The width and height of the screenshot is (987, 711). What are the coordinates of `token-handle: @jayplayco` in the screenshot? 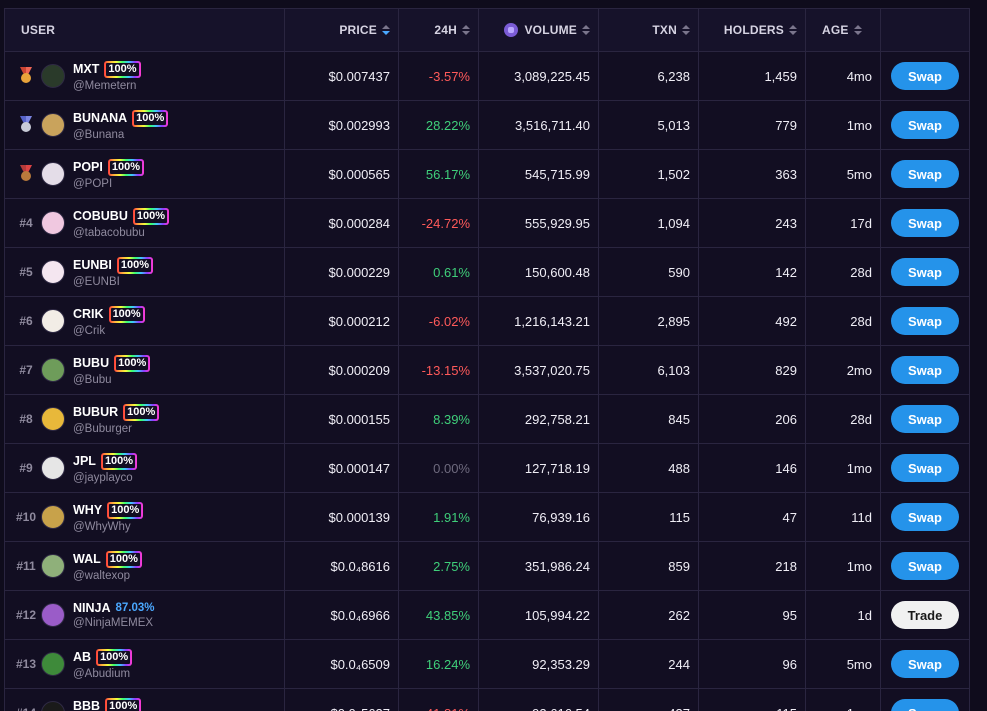 It's located at (105, 478).